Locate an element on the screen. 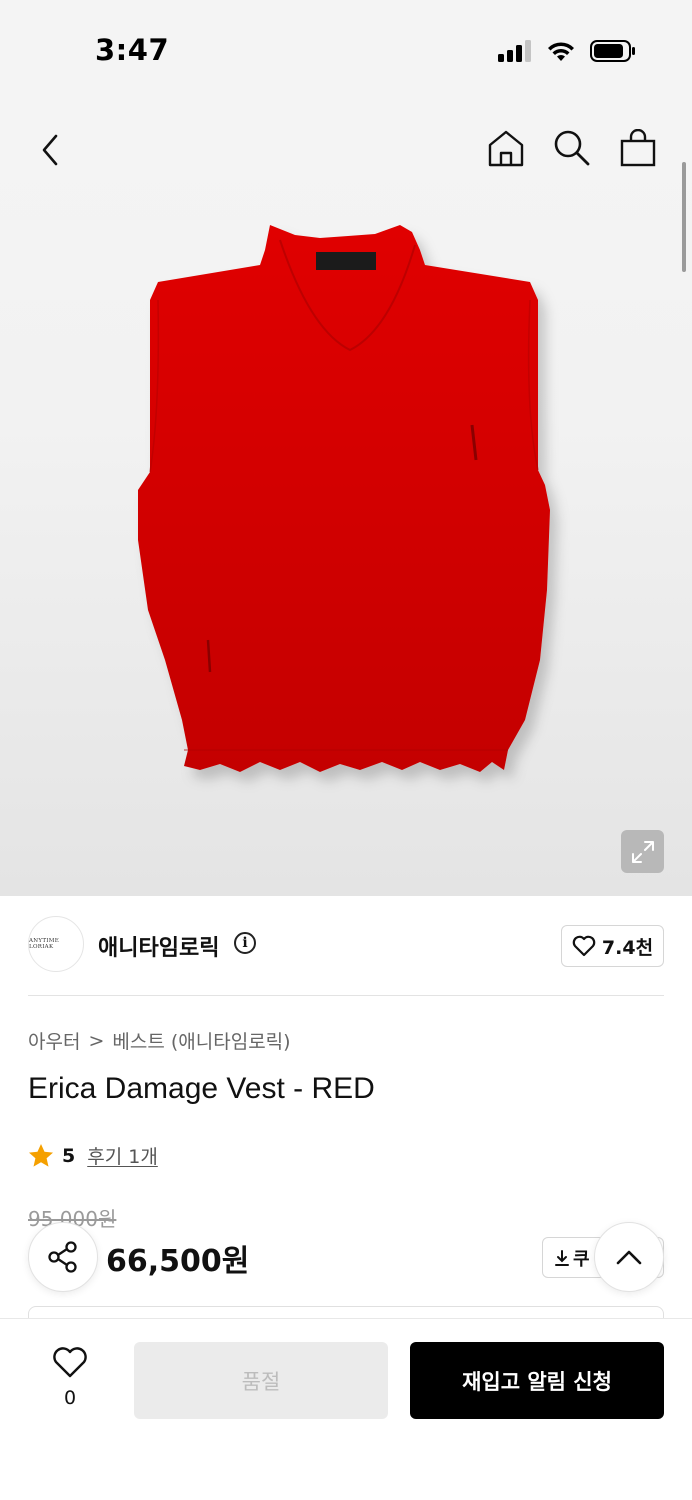 The image size is (692, 1500). divider is located at coordinates (346, 995).